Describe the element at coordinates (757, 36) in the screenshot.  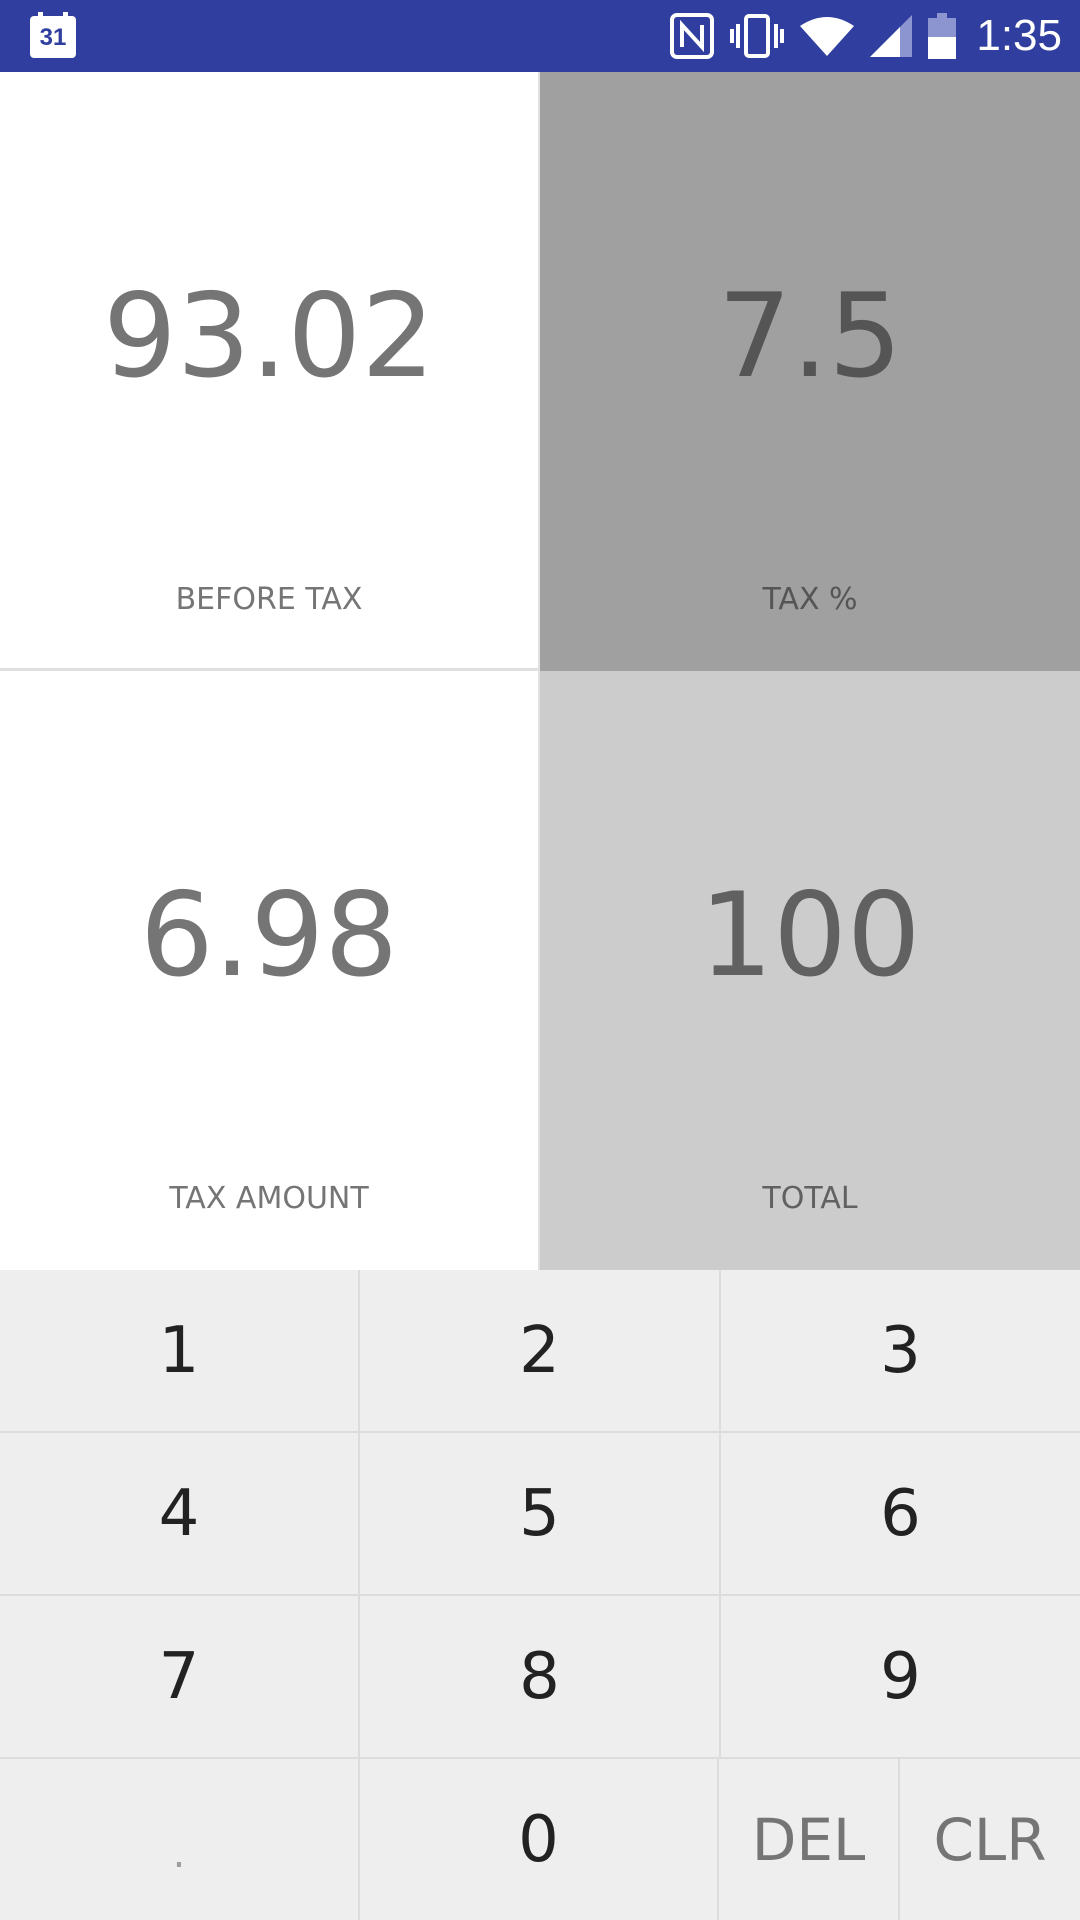
I see `vibrate-icon` at that location.